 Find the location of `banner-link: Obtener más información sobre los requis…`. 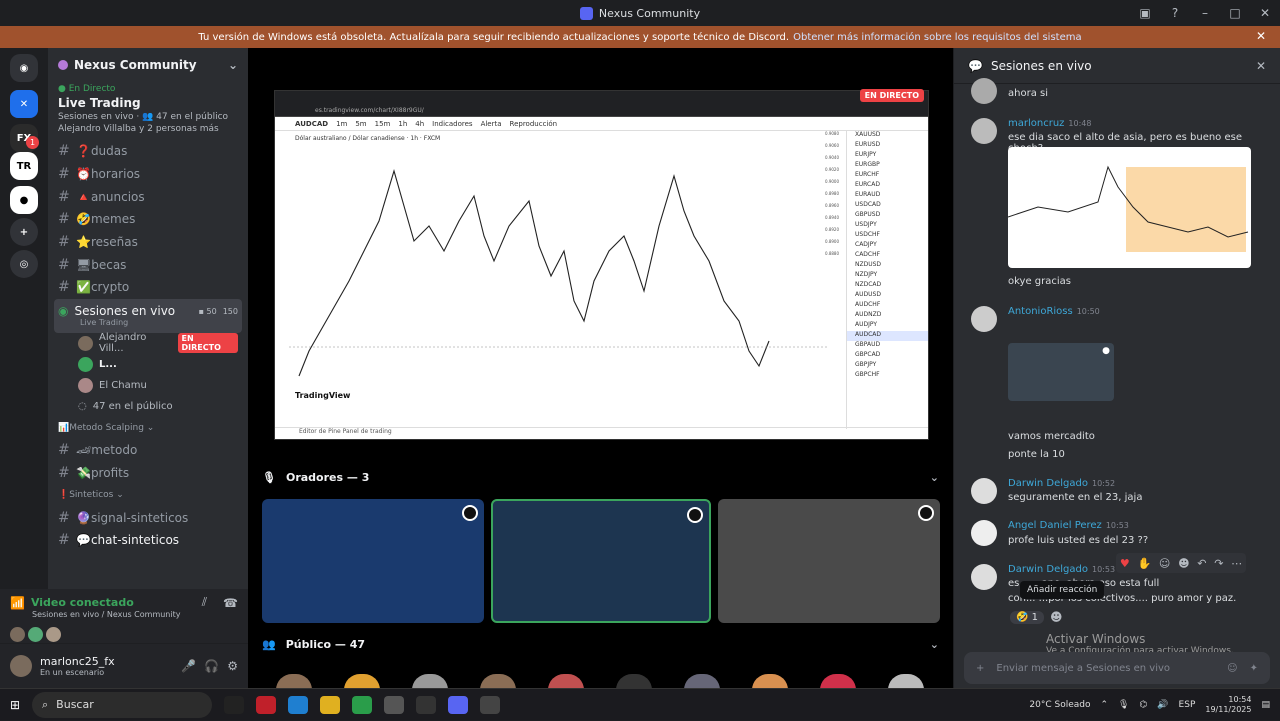

banner-link: Obtener más información sobre los requis… is located at coordinates (937, 37).